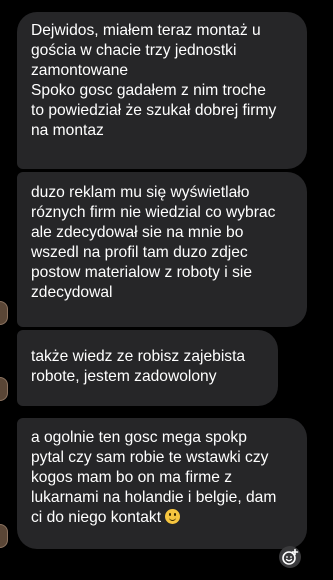 Image resolution: width=333 pixels, height=580 pixels. What do you see at coordinates (139, 437) in the screenshot?
I see `message-text-line: a ogolnie ten gosc mega spokp` at bounding box center [139, 437].